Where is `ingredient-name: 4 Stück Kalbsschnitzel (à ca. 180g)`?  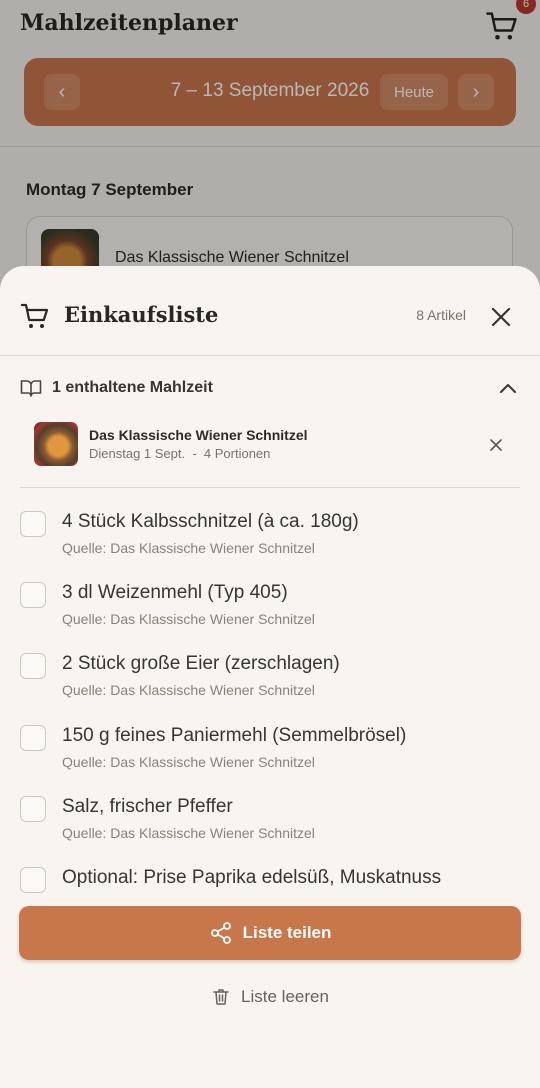 ingredient-name: 4 Stück Kalbsschnitzel (à ca. 180g) is located at coordinates (210, 521).